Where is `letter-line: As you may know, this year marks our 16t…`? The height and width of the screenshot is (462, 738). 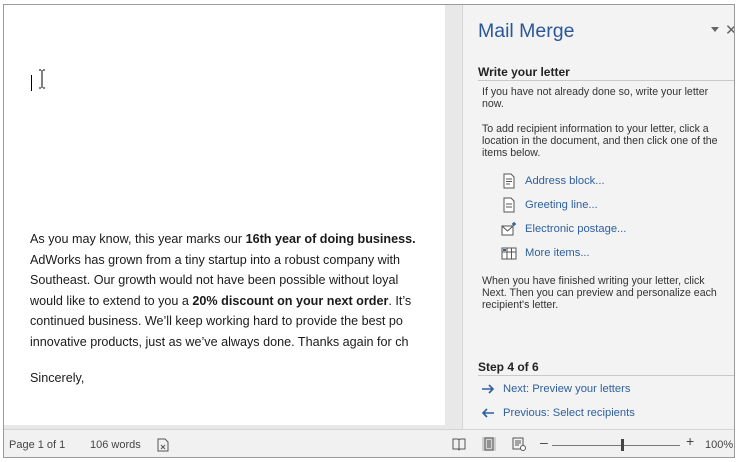
letter-line: As you may know, this year marks our 16t… is located at coordinates (237, 239).